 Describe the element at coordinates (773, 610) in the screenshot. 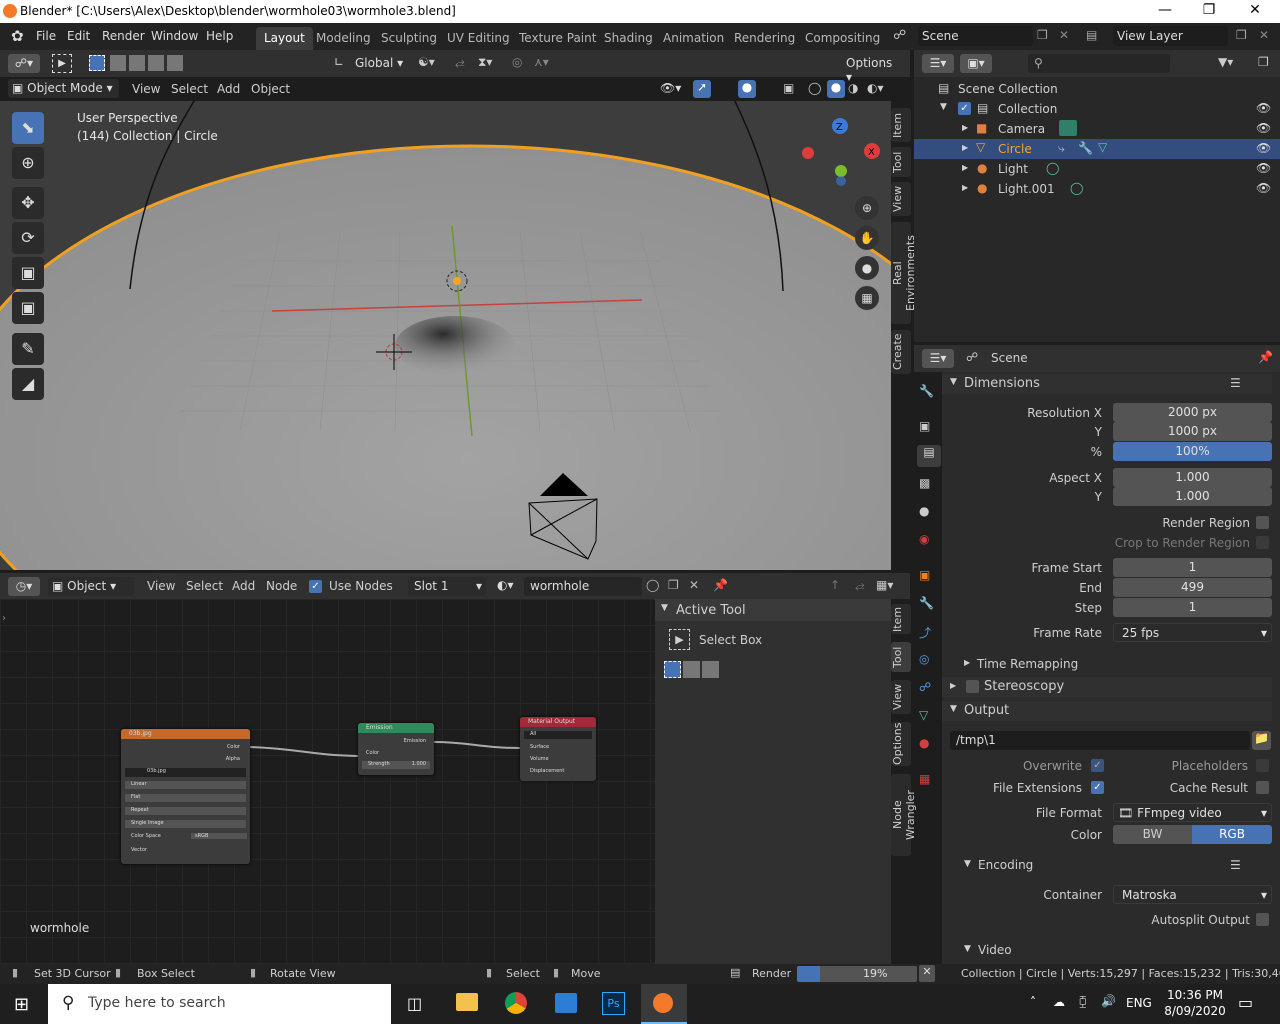

I see `active-tool-header: ▼ Active Tool` at that location.